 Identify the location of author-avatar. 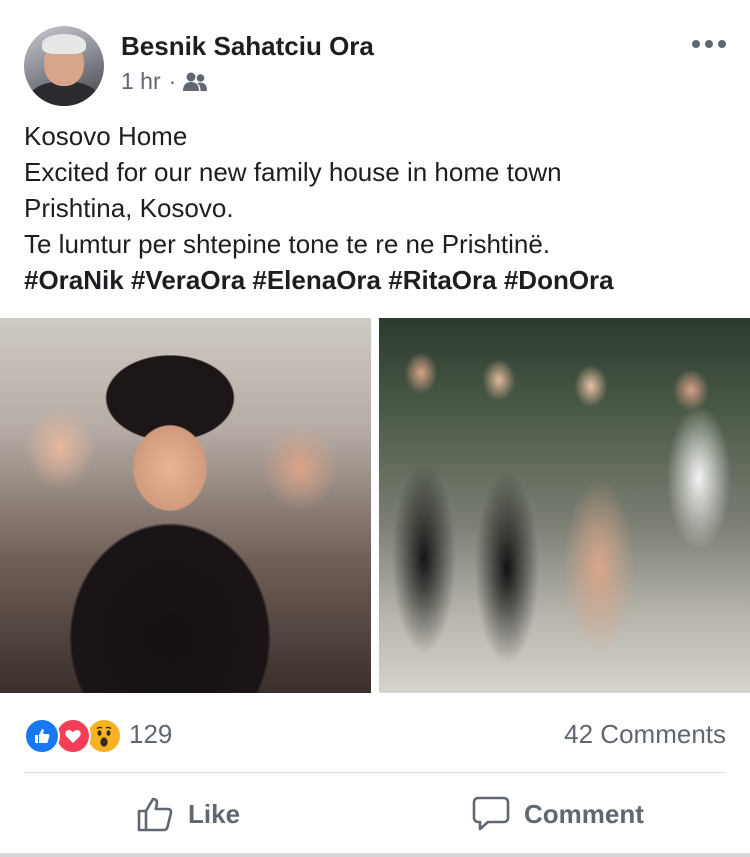
(64, 66).